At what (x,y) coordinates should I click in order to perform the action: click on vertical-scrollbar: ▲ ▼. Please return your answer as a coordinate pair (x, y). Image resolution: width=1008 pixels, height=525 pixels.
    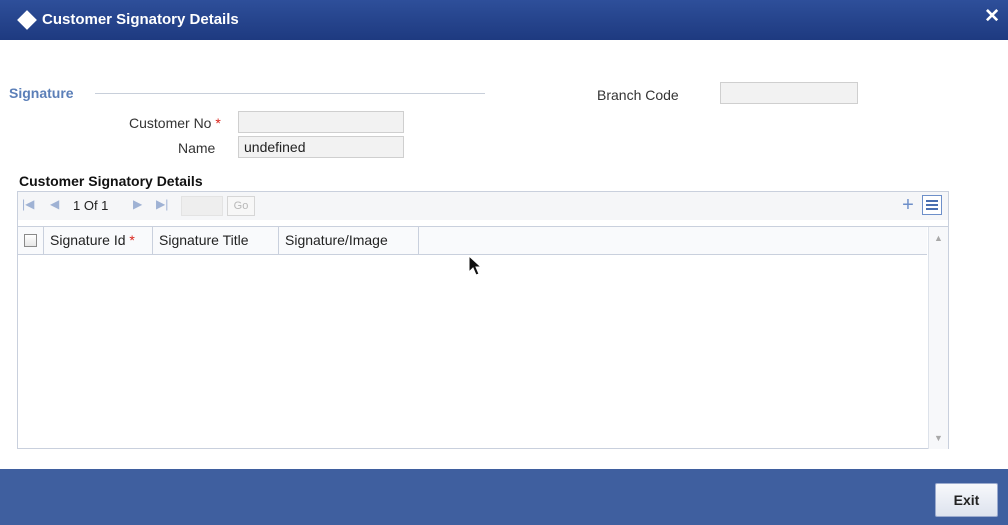
    Looking at the image, I should click on (938, 338).